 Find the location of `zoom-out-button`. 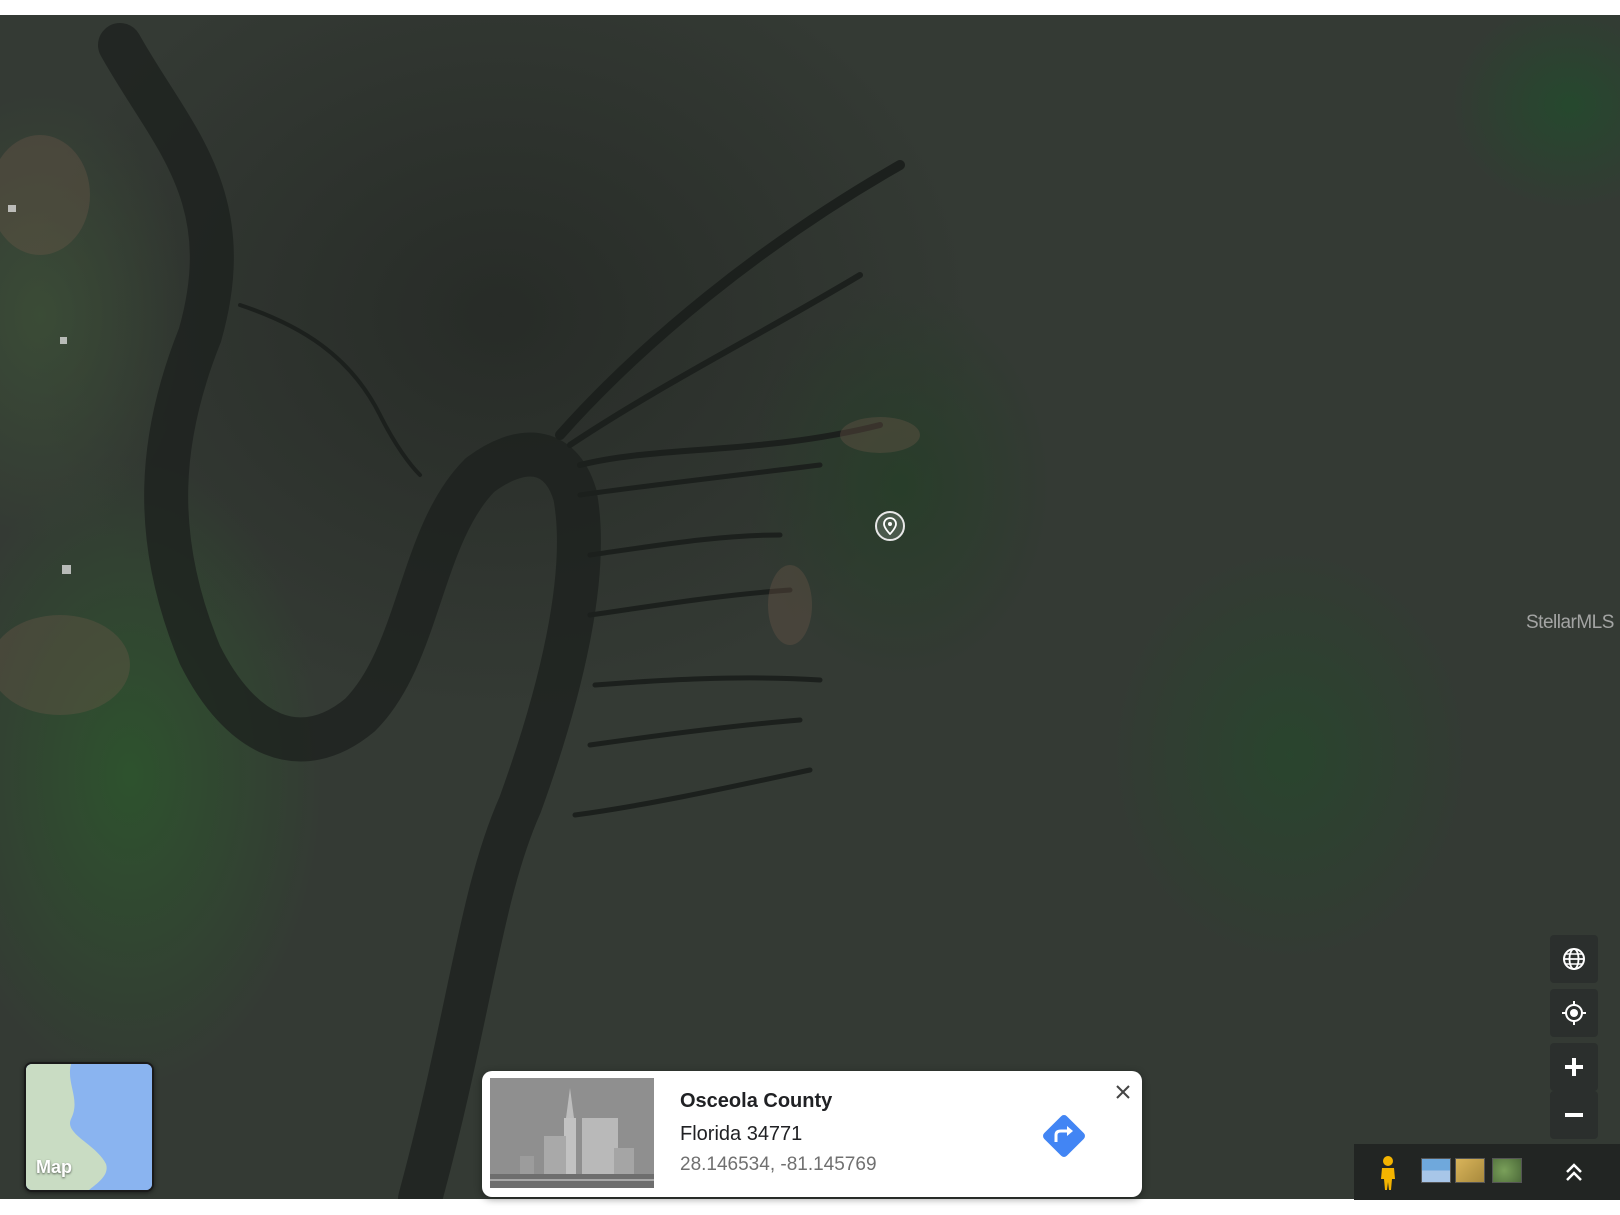

zoom-out-button is located at coordinates (1574, 1115).